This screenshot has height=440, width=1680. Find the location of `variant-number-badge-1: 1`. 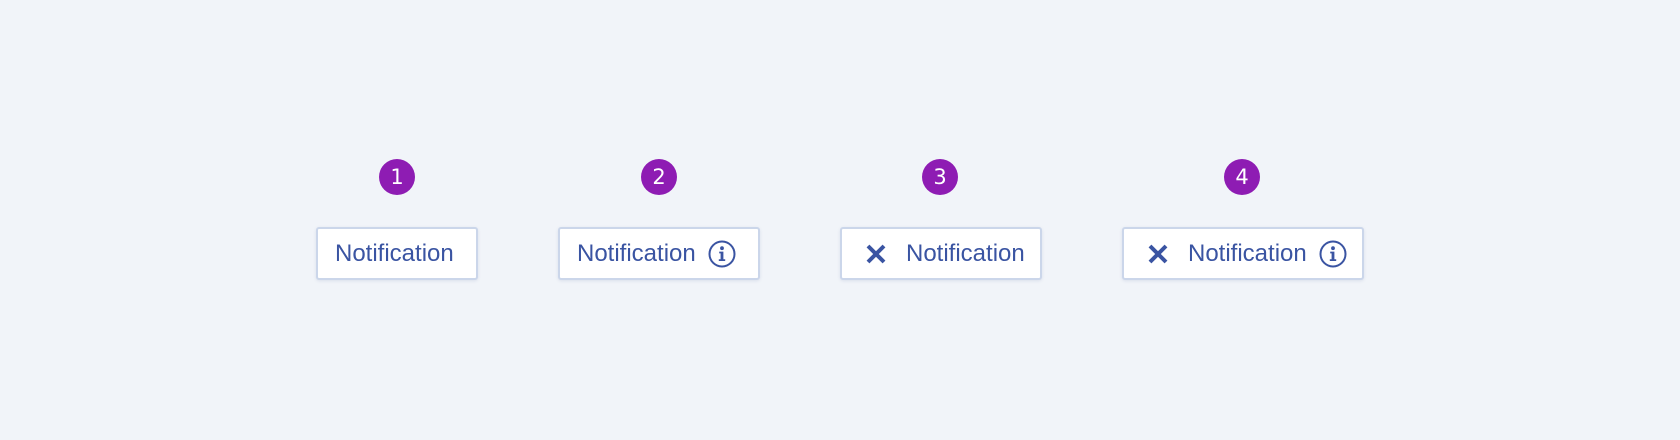

variant-number-badge-1: 1 is located at coordinates (397, 177).